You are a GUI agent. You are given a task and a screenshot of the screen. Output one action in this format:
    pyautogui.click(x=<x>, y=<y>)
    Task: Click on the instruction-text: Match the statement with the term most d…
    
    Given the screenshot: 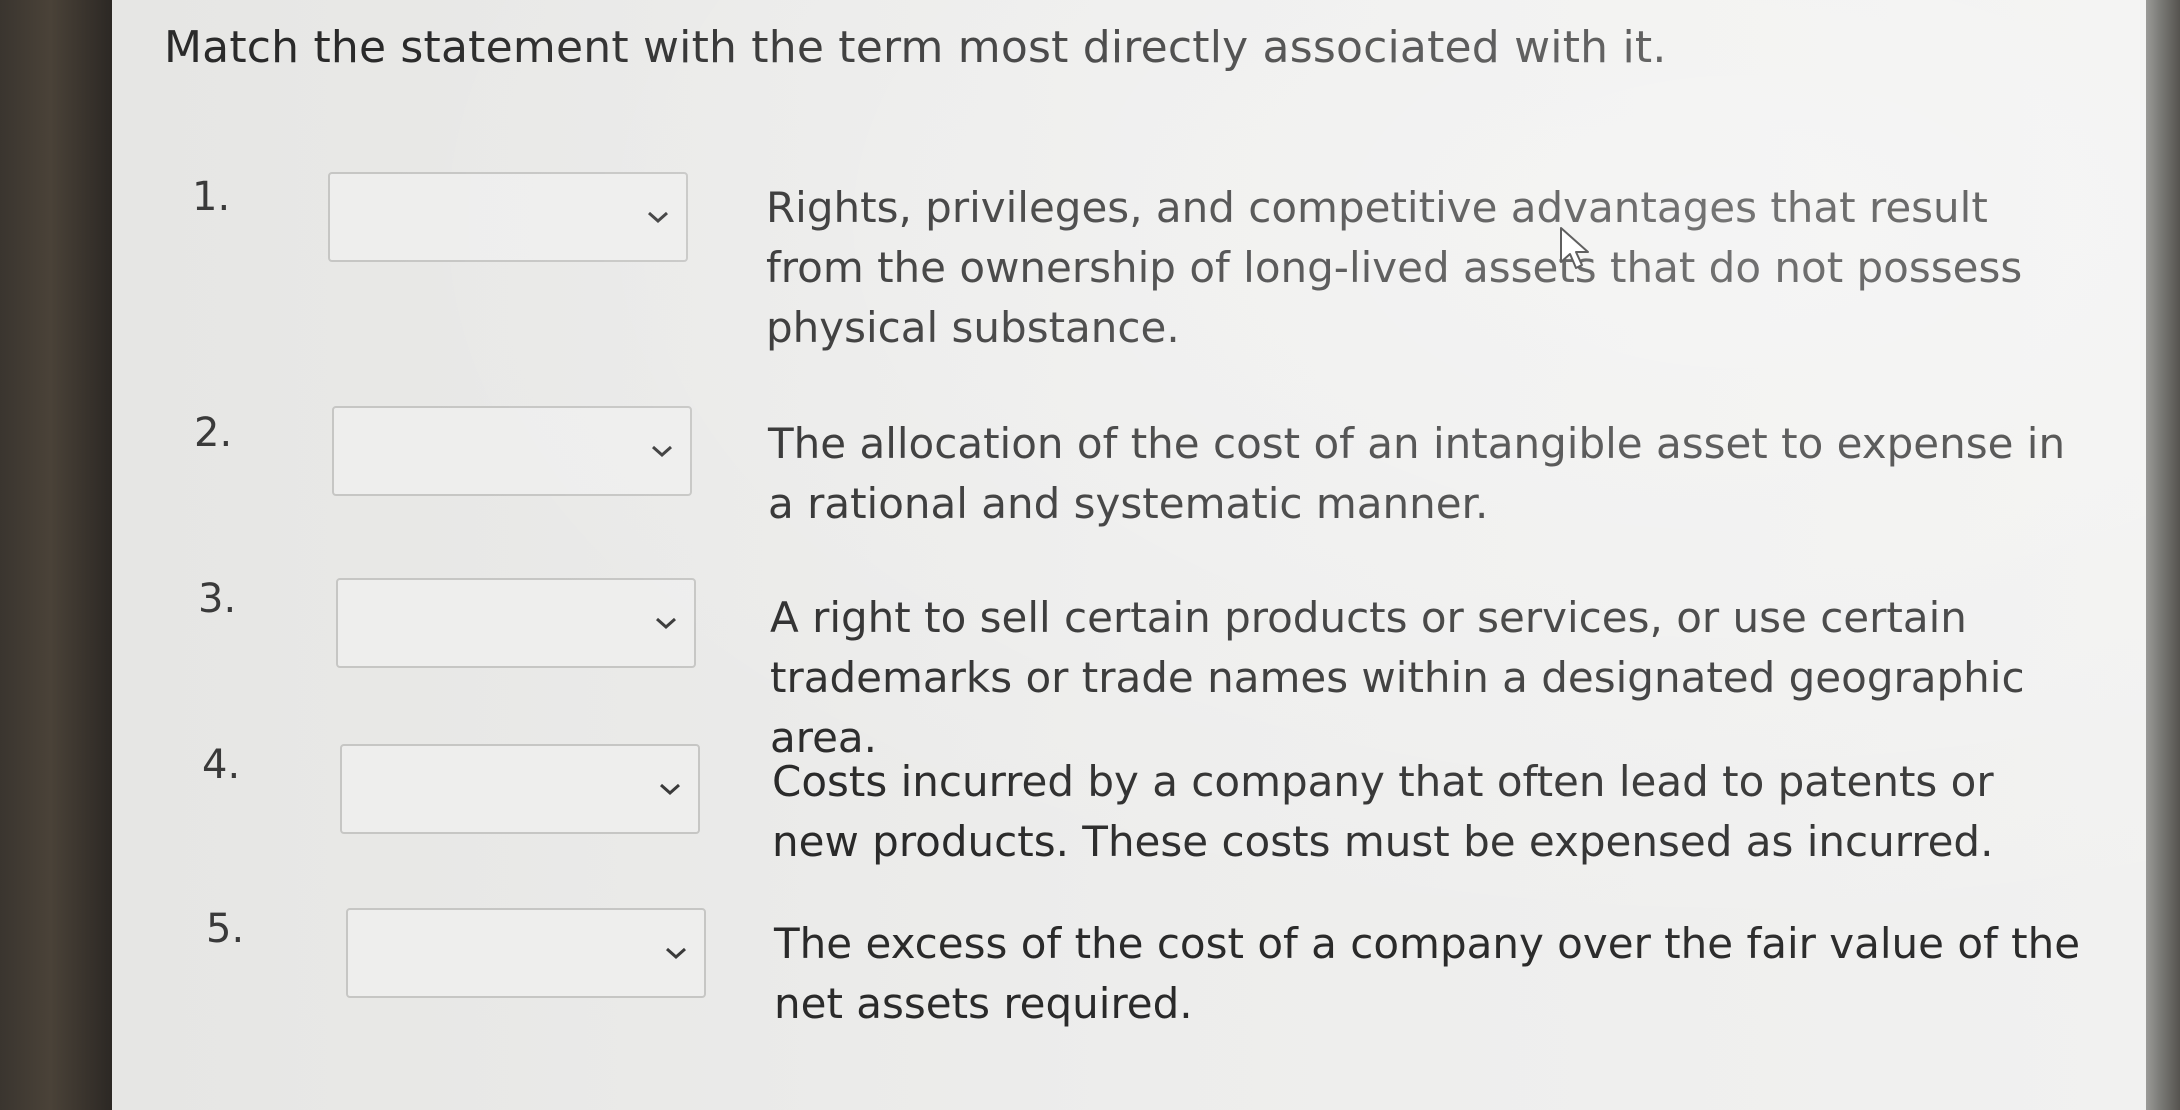 What is the action you would take?
    pyautogui.click(x=915, y=47)
    